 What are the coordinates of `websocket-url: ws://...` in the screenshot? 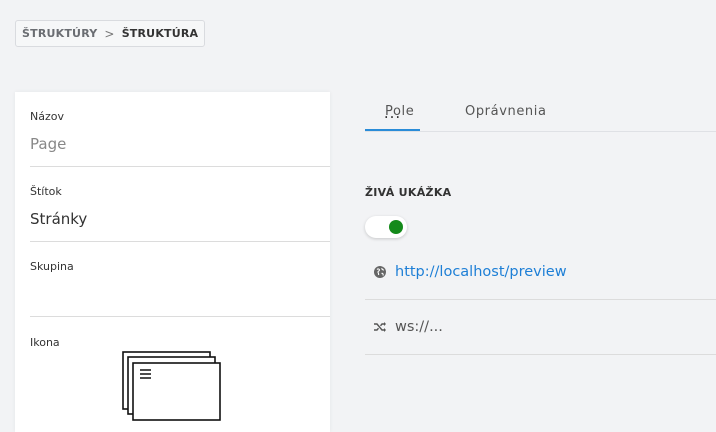 It's located at (419, 327).